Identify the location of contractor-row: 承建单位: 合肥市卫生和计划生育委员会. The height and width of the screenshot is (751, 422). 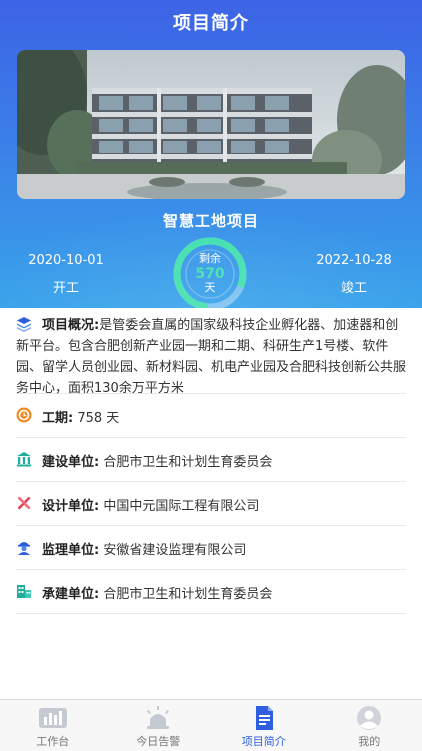
(211, 592).